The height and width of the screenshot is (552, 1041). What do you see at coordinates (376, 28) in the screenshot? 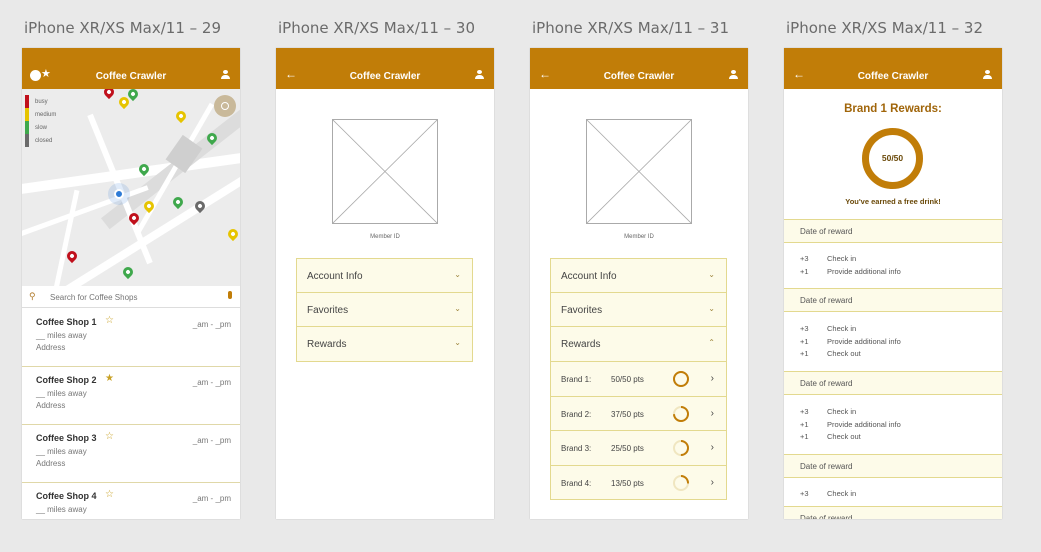
I see `artboard-label-30: iPhone XR/XS Max/11 – 30` at bounding box center [376, 28].